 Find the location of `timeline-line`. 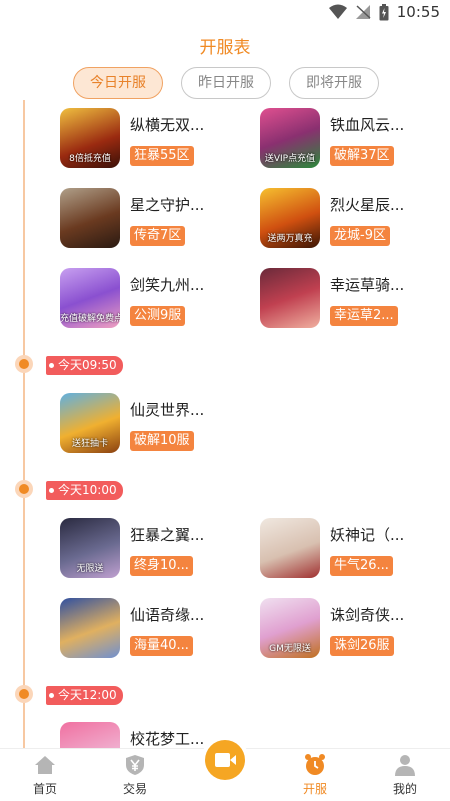

timeline-line is located at coordinates (24, 425).